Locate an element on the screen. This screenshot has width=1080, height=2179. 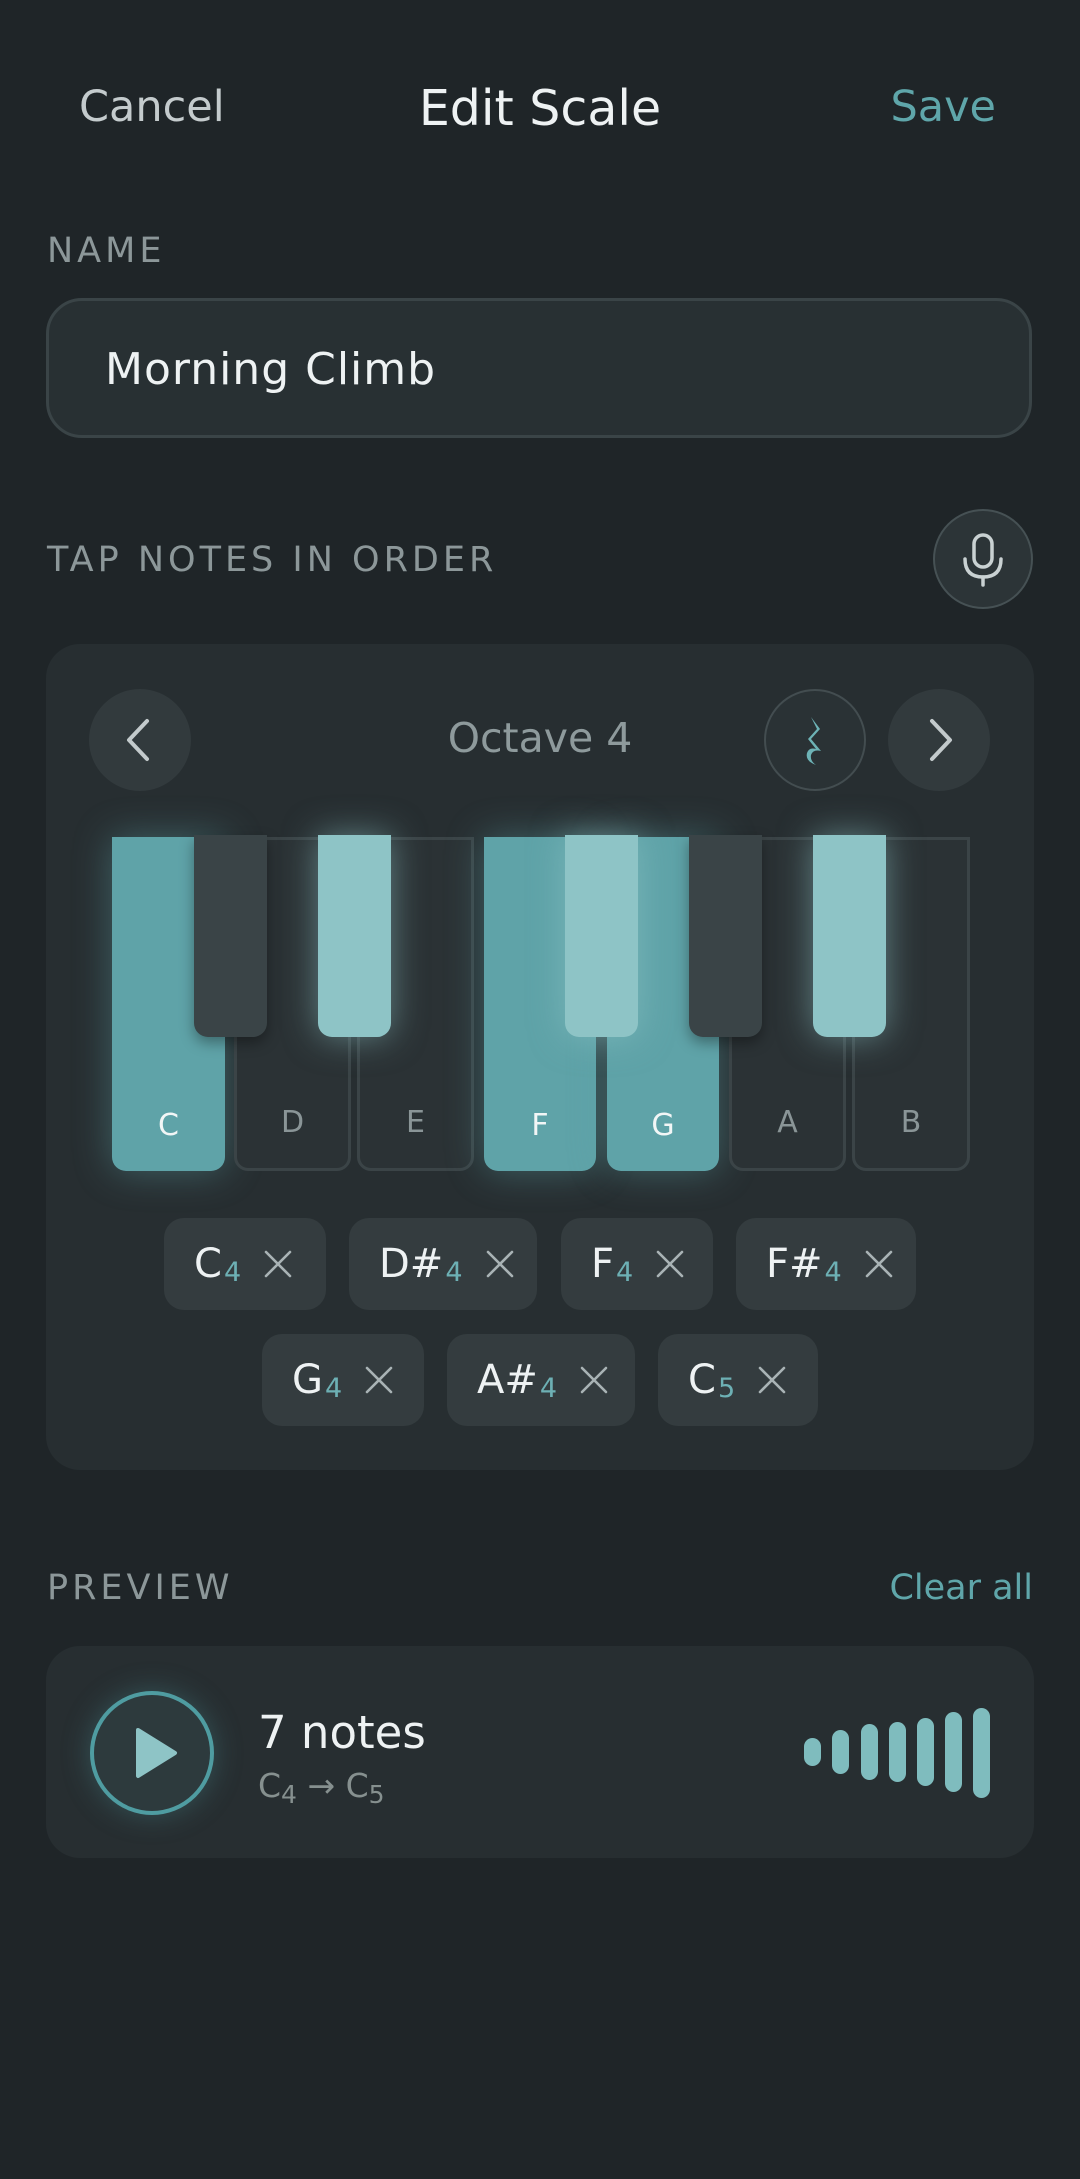
tap-notes-label: TAP NOTES IN ORDER is located at coordinates (272, 560).